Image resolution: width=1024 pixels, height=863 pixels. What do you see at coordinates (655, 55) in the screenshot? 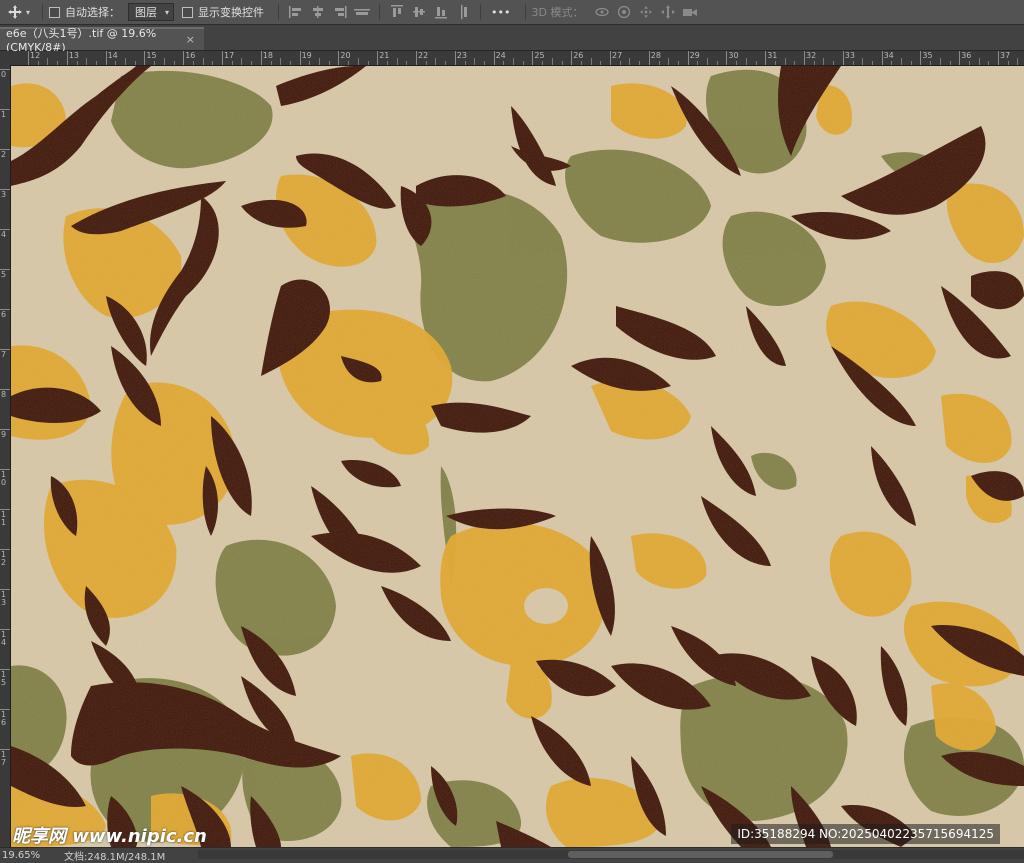
I see `ruler-tick-label: 28` at bounding box center [655, 55].